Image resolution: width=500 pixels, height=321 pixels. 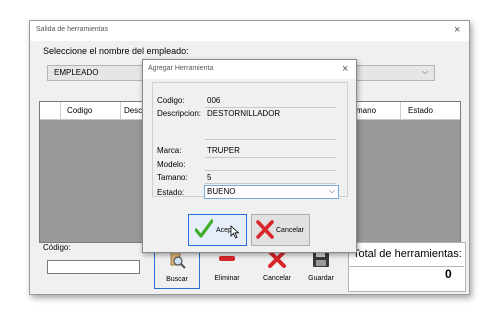 I want to click on eliminar-label: Eliminar, so click(x=227, y=278).